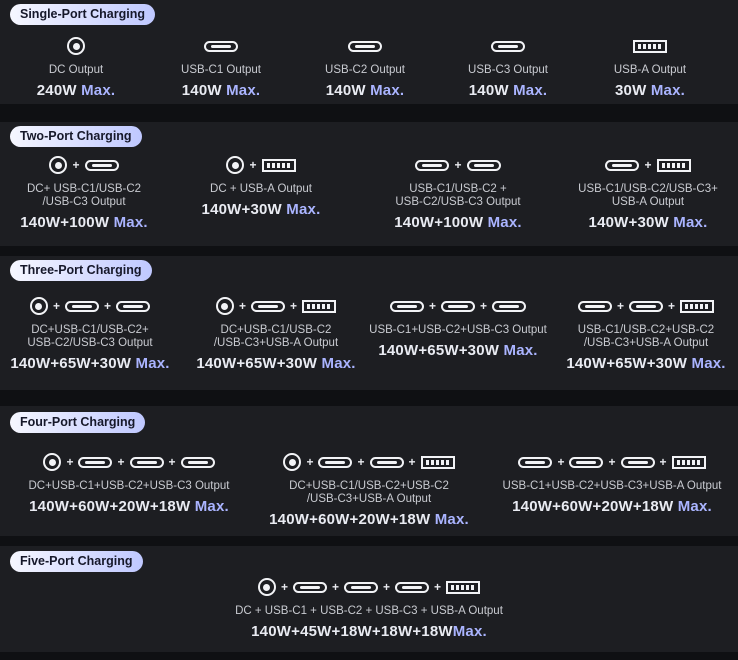 This screenshot has width=738, height=660. Describe the element at coordinates (612, 486) in the screenshot. I see `port-label: USB-C1+USB-C2+USB-C3+USB-A Output` at that location.